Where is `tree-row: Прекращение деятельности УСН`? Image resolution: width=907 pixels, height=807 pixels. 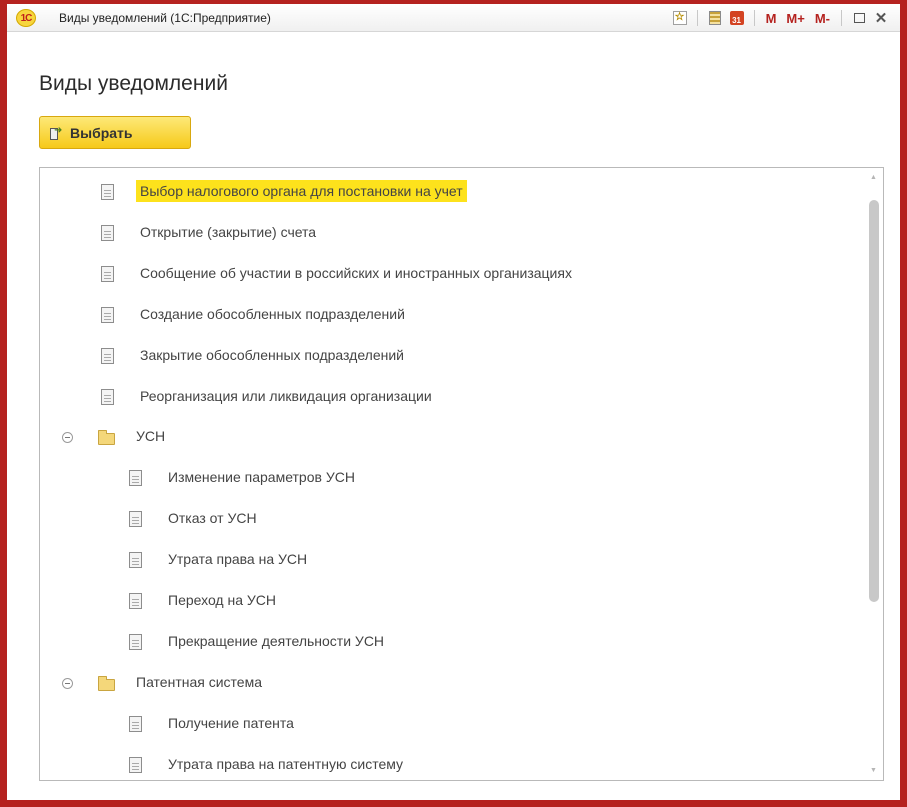 tree-row: Прекращение деятельности УСН is located at coordinates (440, 642).